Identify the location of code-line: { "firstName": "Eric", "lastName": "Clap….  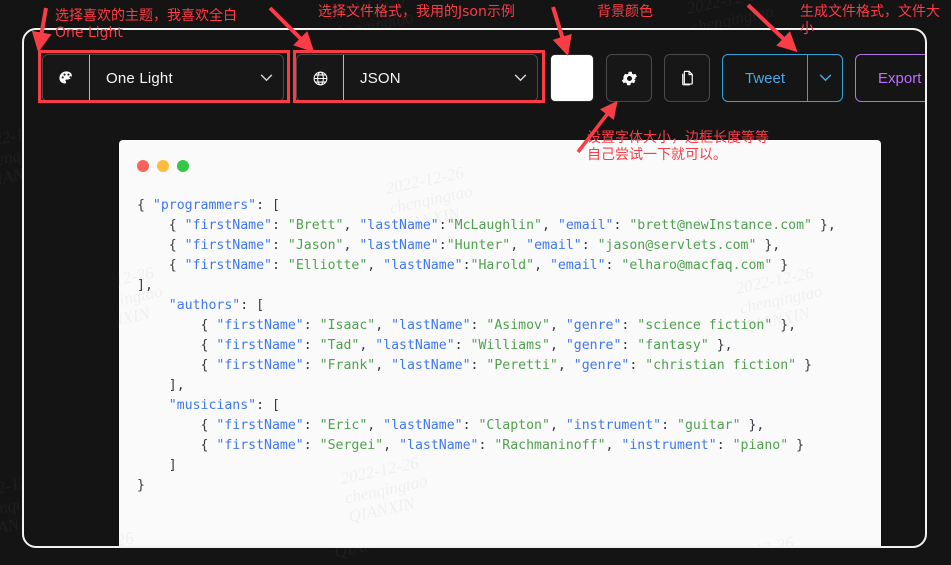
(451, 425).